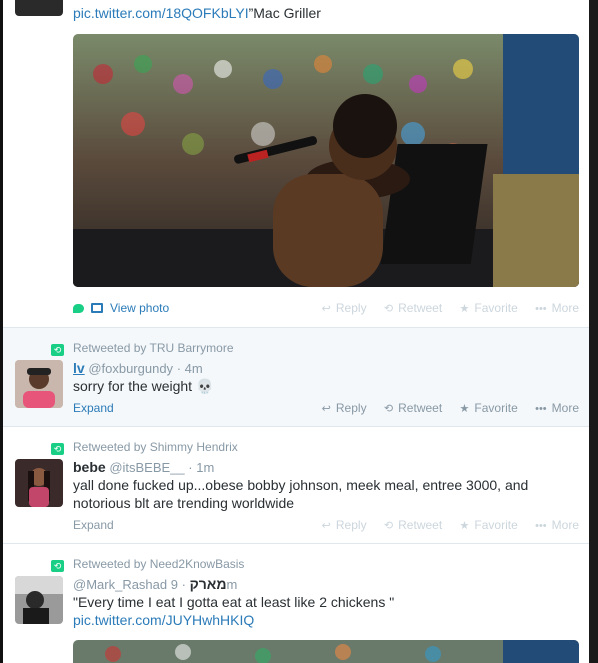  What do you see at coordinates (147, 564) in the screenshot?
I see `retweeted-by: ⟲ Retweeted by Need2KnowBasis` at bounding box center [147, 564].